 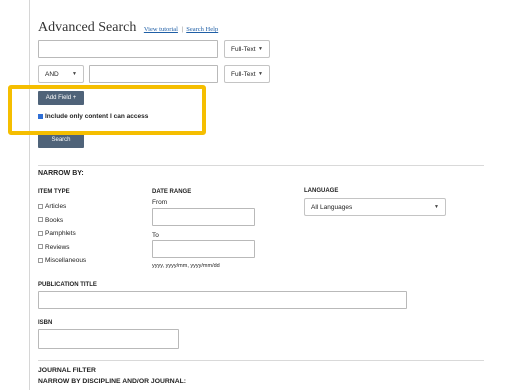 What do you see at coordinates (203, 217) in the screenshot?
I see `date-from-input` at bounding box center [203, 217].